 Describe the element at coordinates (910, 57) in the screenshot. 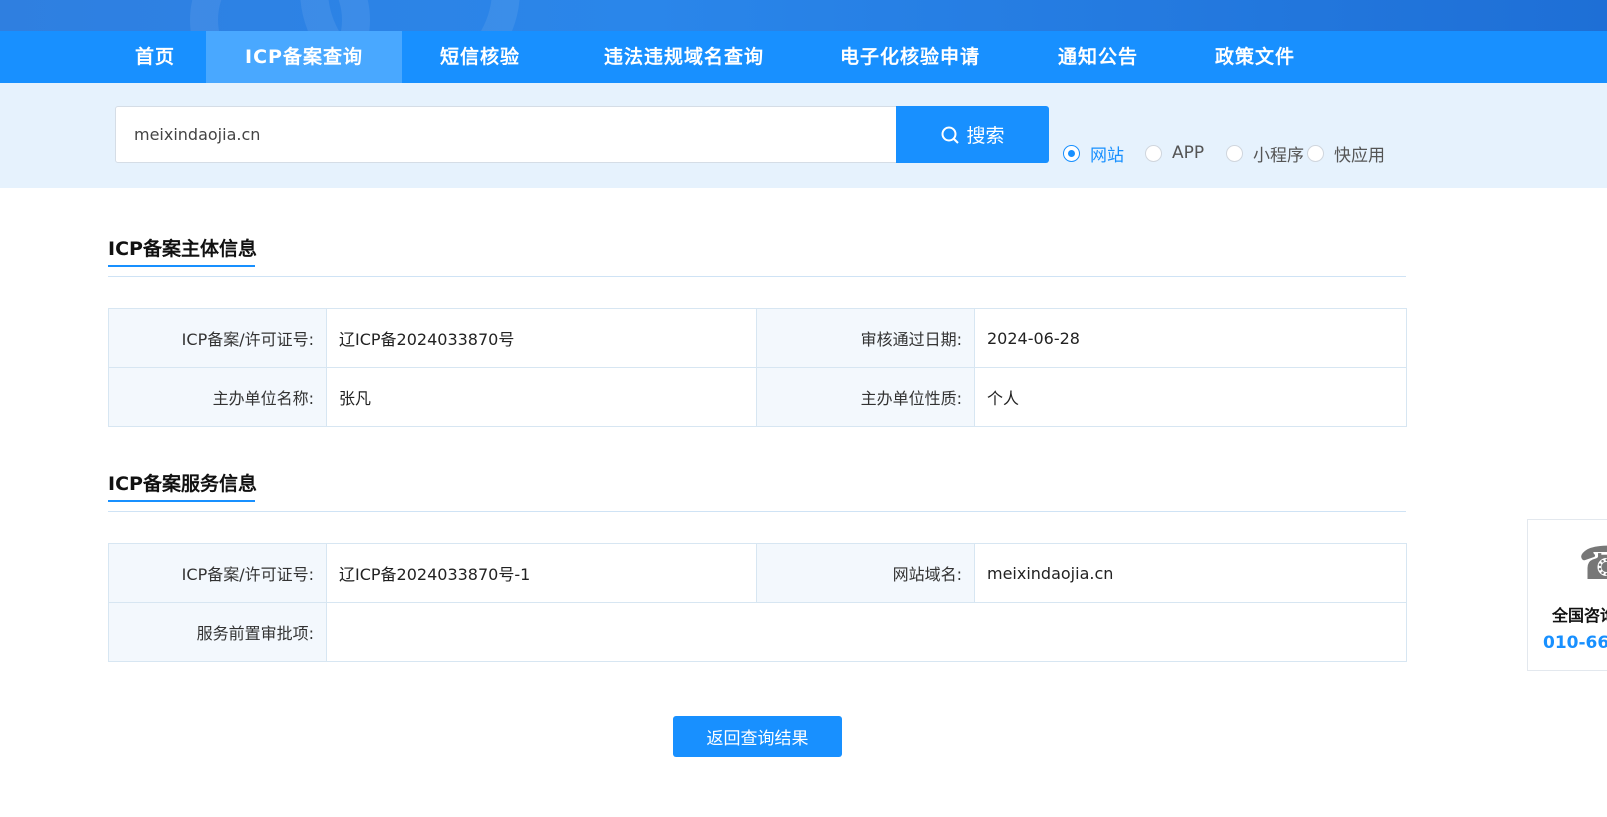

I see `nav-item-e-verify: 电子化核验申请` at that location.